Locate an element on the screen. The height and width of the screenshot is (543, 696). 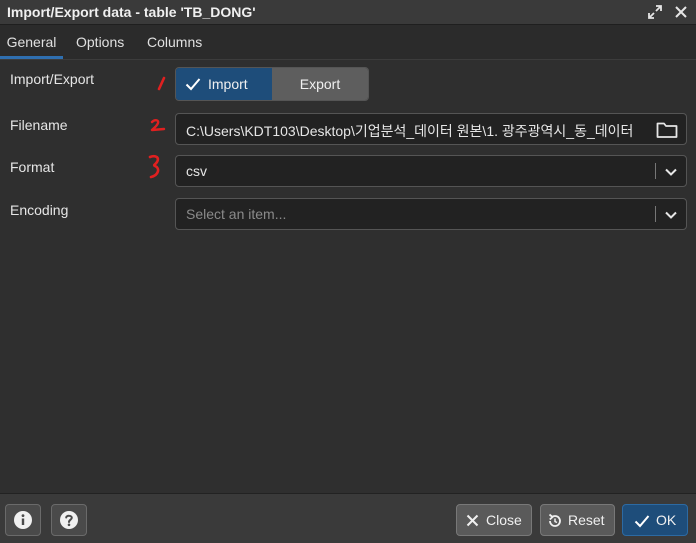
help-icon is located at coordinates (69, 520).